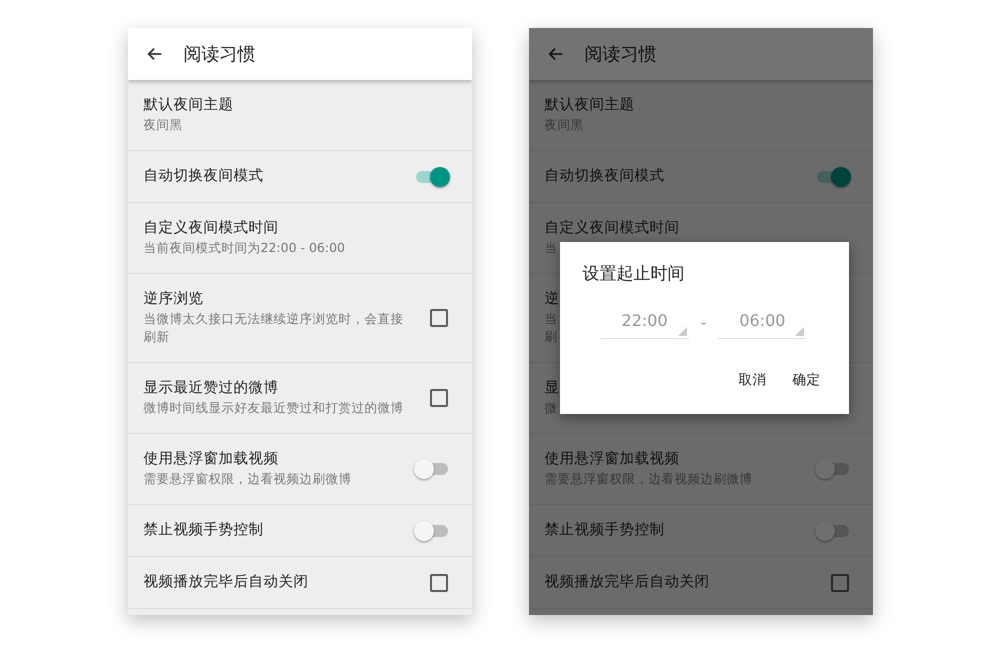 Image resolution: width=1000 pixels, height=662 pixels. What do you see at coordinates (248, 479) in the screenshot?
I see `setting-description: 需要悬浮窗权限，边看视频边刷微博` at bounding box center [248, 479].